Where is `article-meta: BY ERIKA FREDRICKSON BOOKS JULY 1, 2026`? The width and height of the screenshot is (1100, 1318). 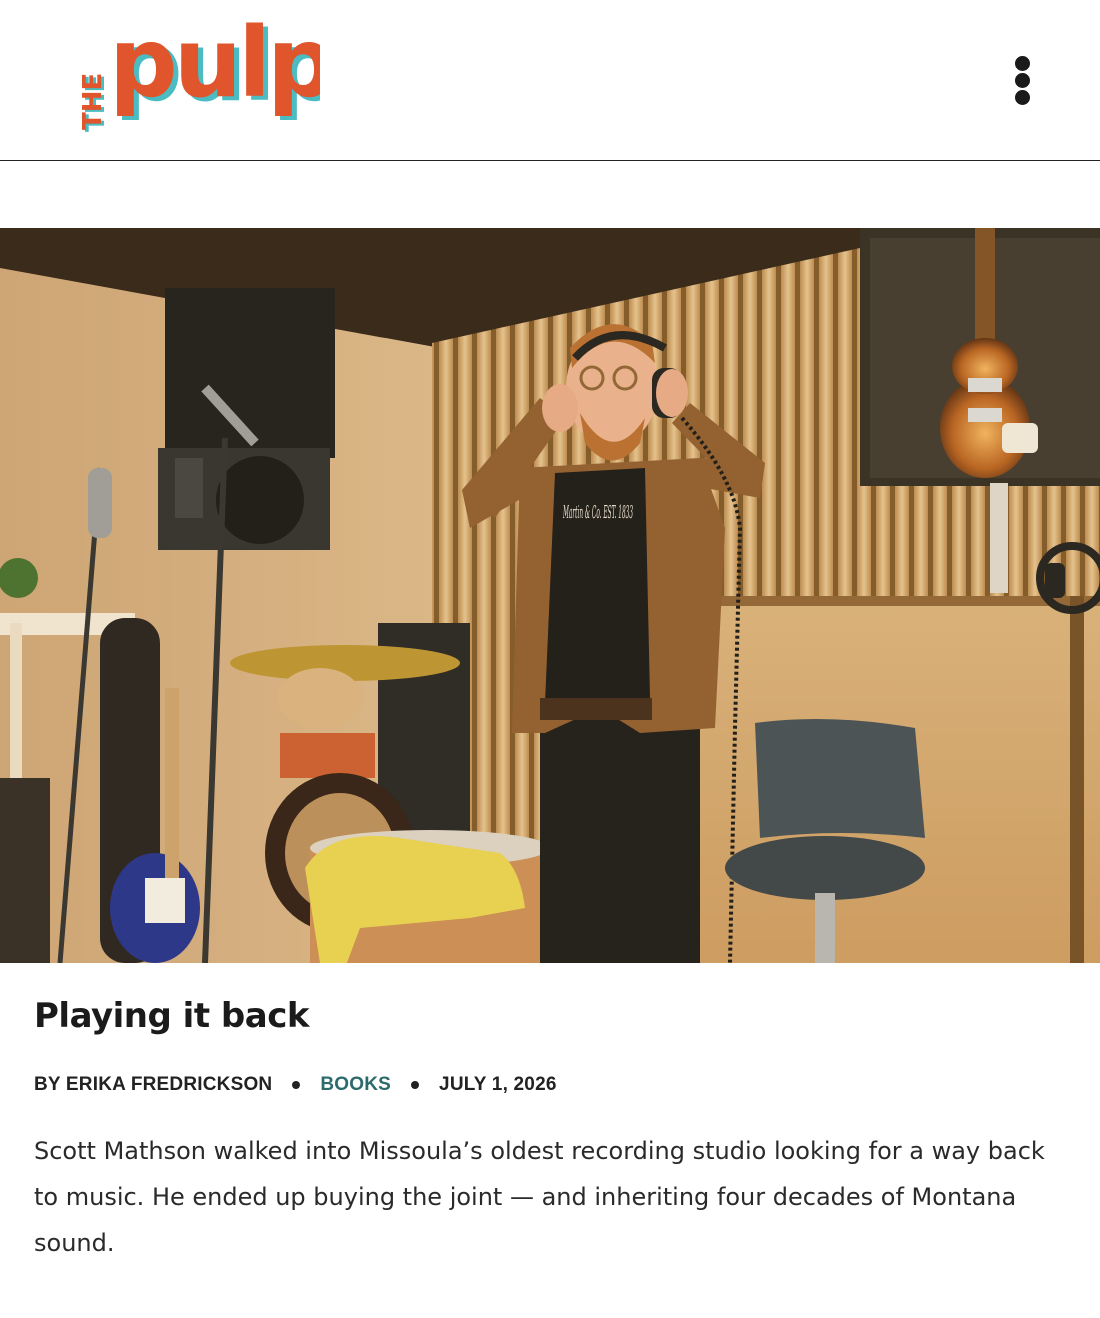
article-meta: BY ERIKA FREDRICKSON BOOKS JULY 1, 2026 is located at coordinates (295, 1085).